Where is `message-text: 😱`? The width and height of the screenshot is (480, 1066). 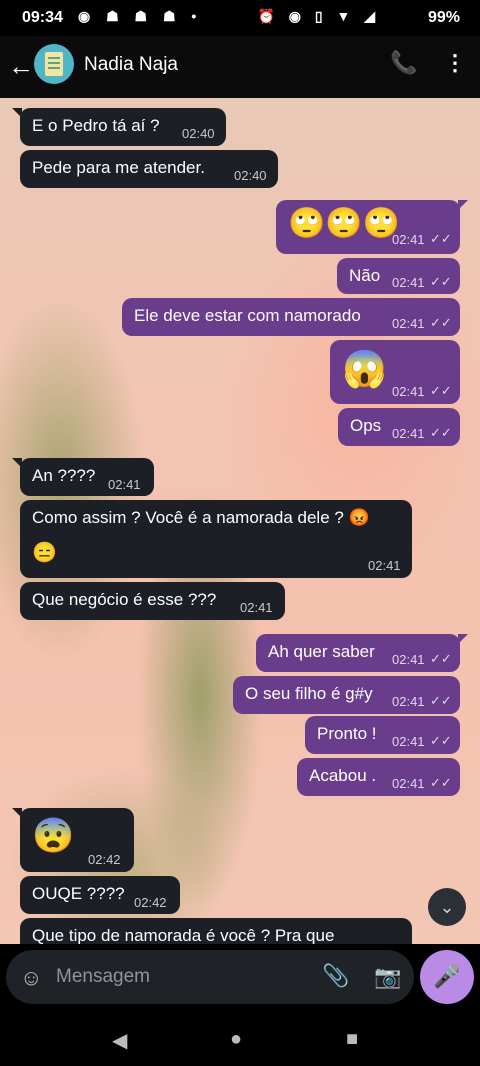 message-text: 😱 is located at coordinates (364, 368).